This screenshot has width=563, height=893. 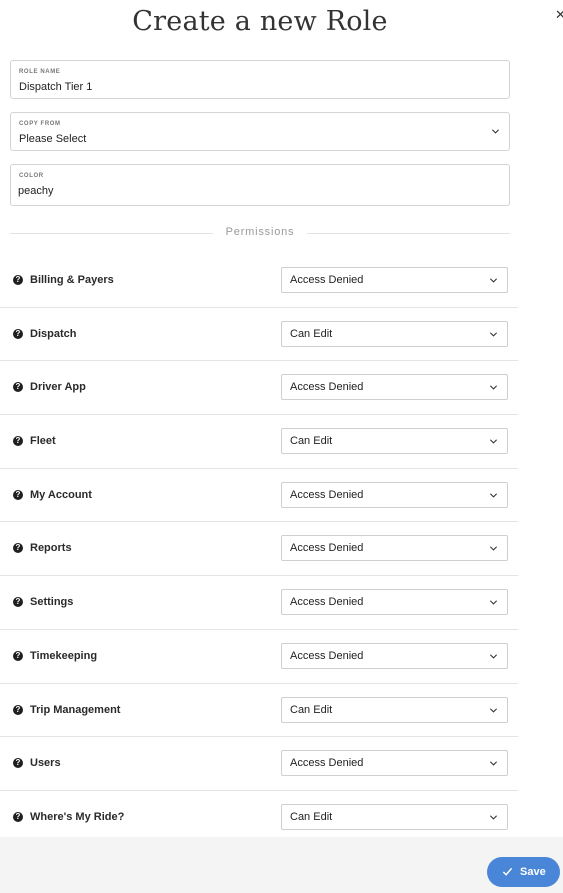 What do you see at coordinates (259, 711) in the screenshot?
I see `permission-row: ? Trip Management Can Edit` at bounding box center [259, 711].